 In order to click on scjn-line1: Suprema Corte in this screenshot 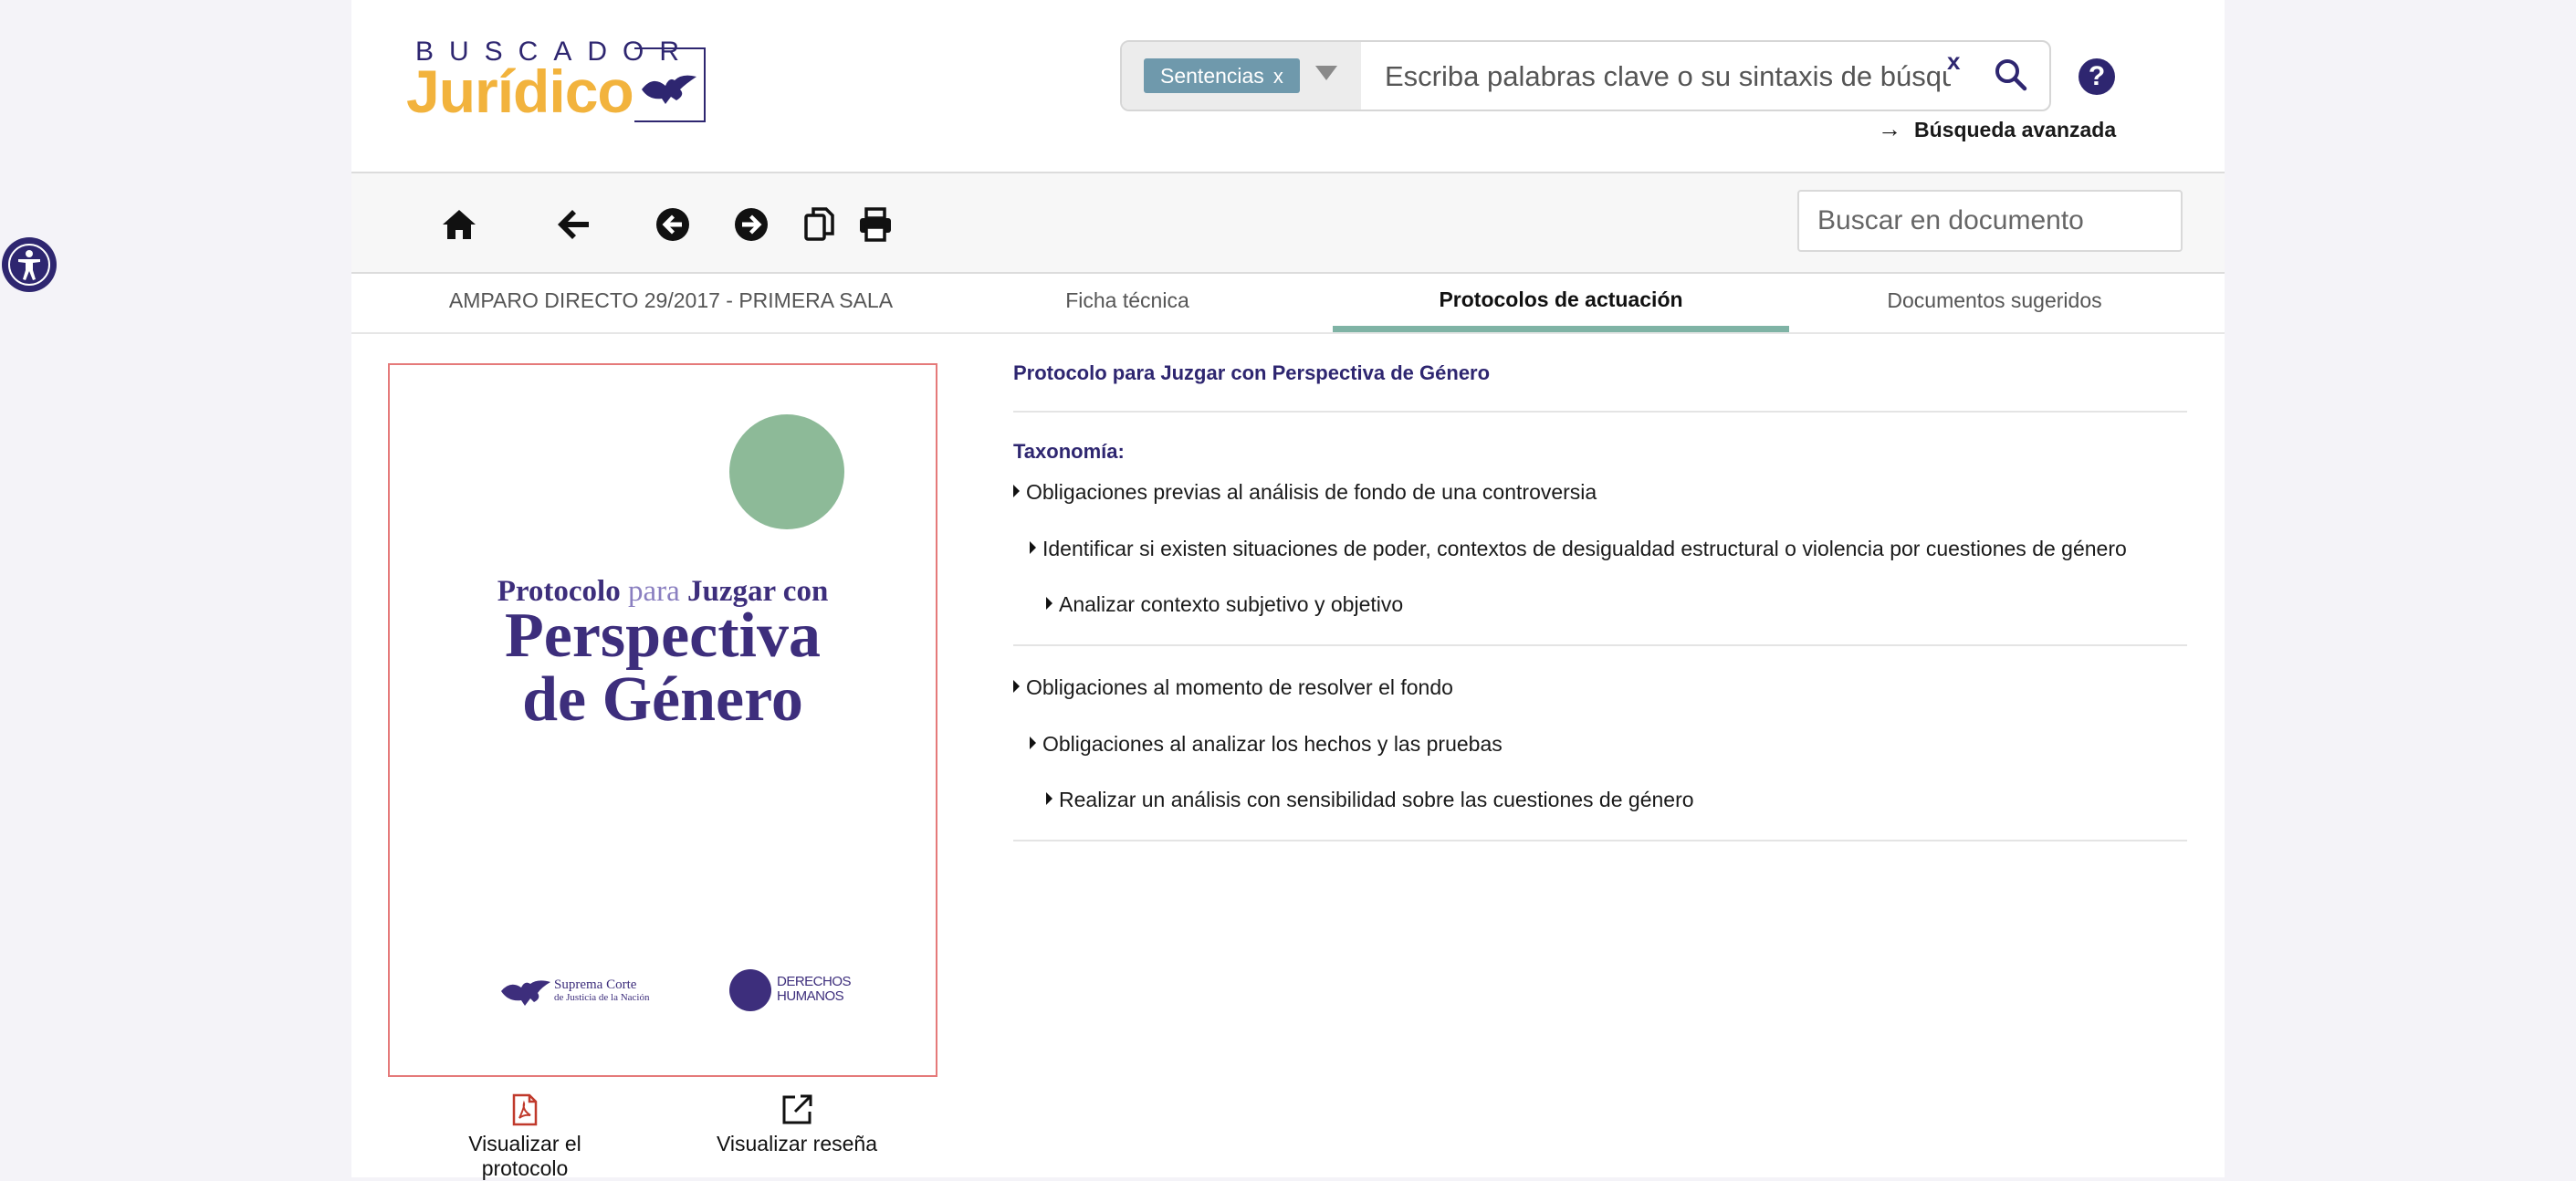, I will do `click(595, 984)`.